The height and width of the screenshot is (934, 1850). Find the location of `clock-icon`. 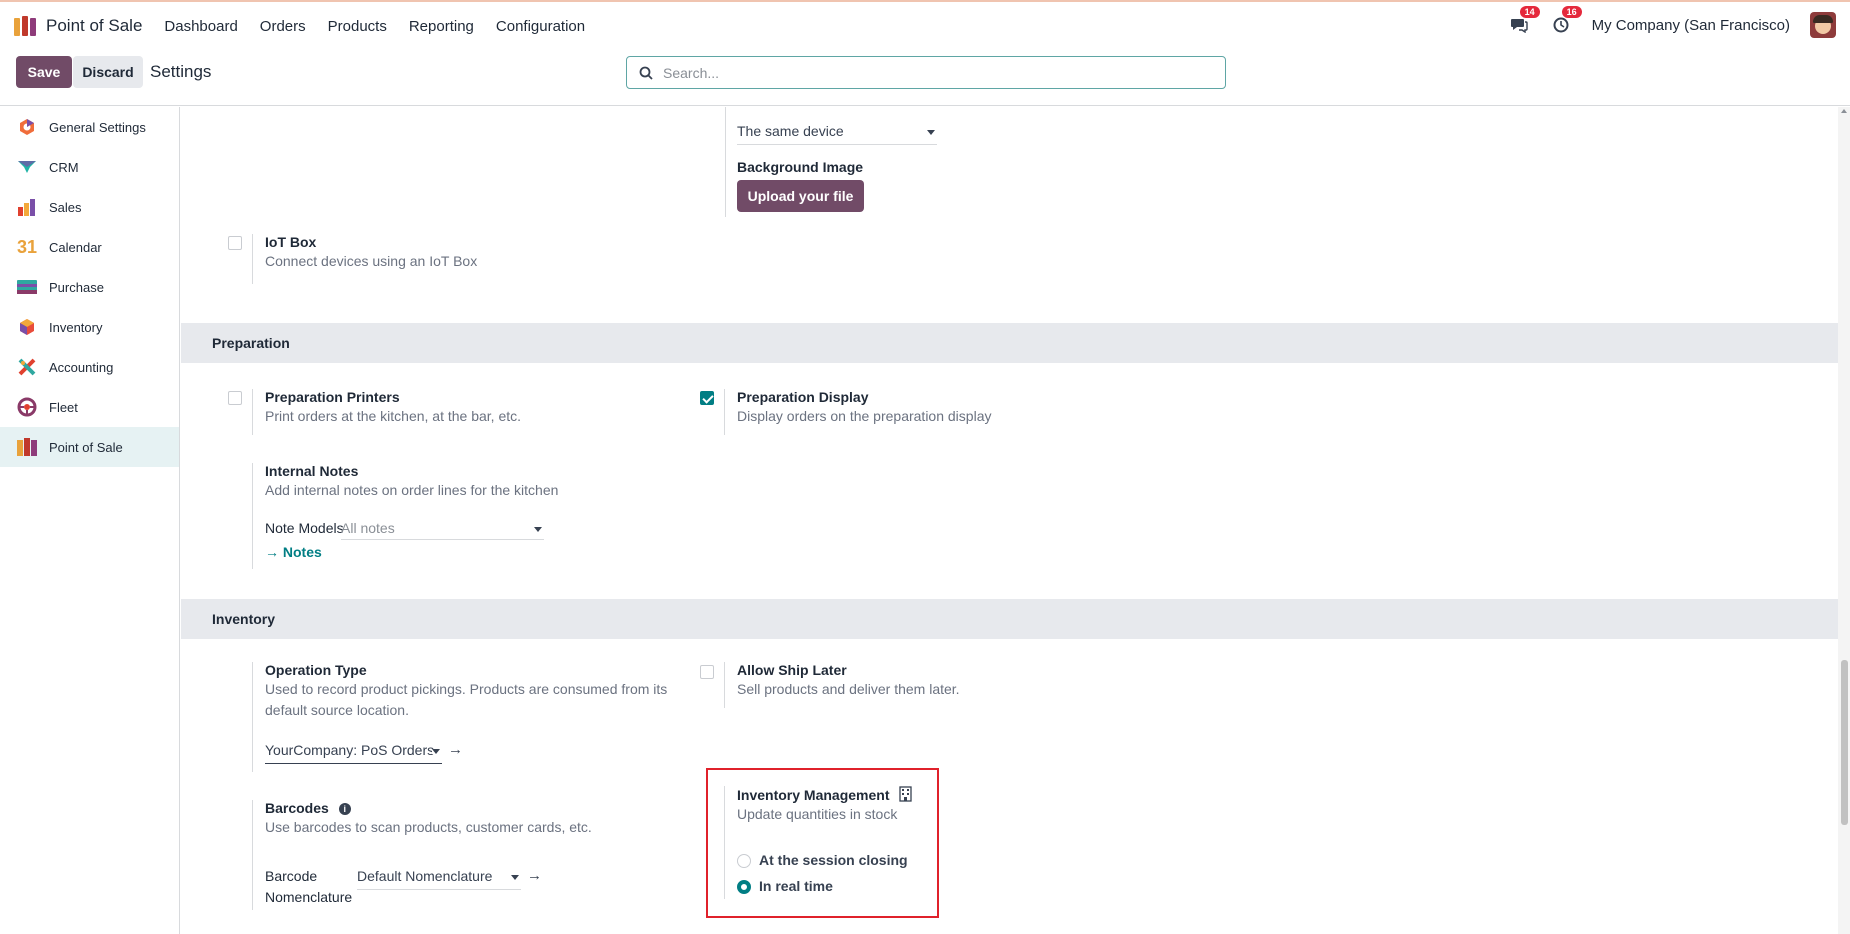

clock-icon is located at coordinates (1561, 25).